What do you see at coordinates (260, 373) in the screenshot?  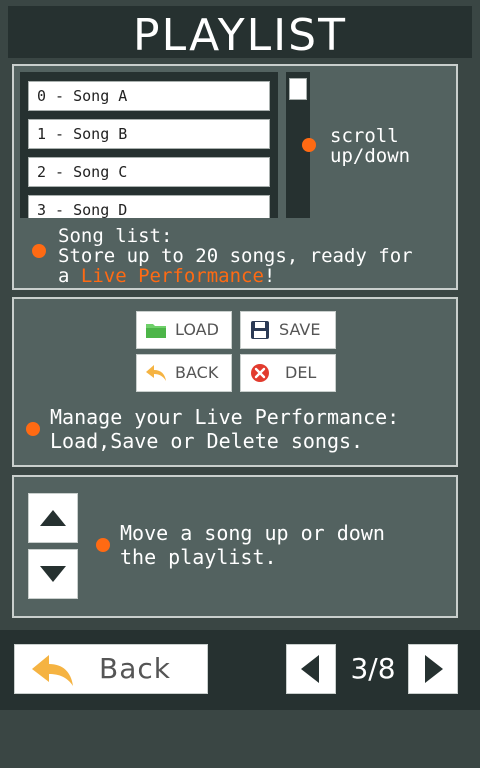 I see `delete-x-icon` at bounding box center [260, 373].